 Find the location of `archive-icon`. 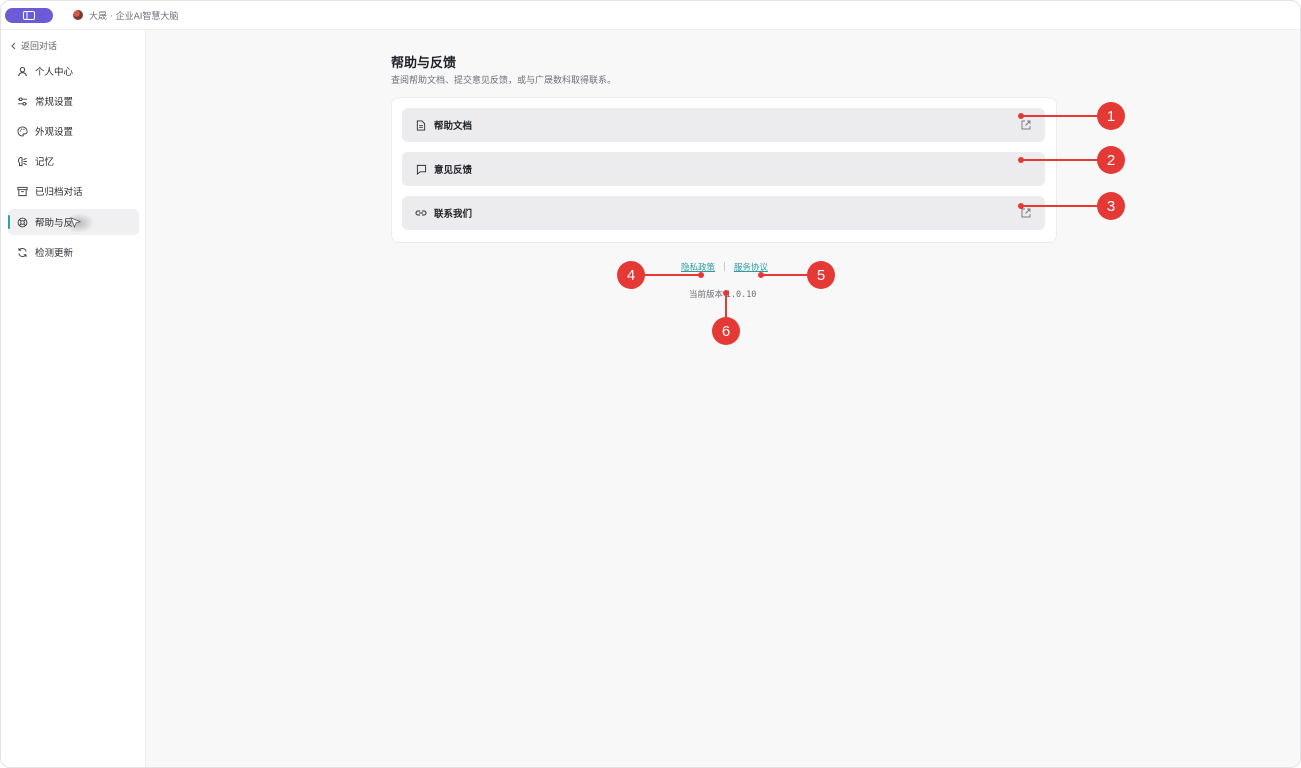

archive-icon is located at coordinates (22, 191).